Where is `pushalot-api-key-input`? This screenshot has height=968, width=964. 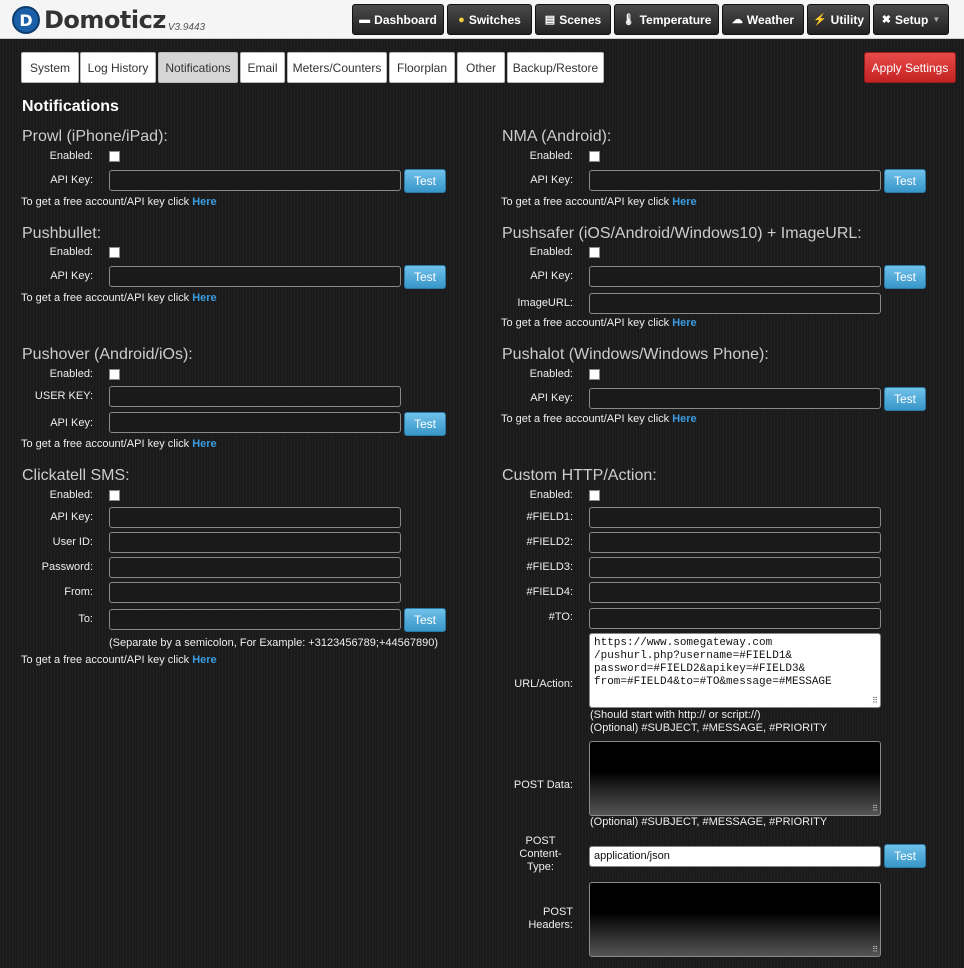 pushalot-api-key-input is located at coordinates (735, 398).